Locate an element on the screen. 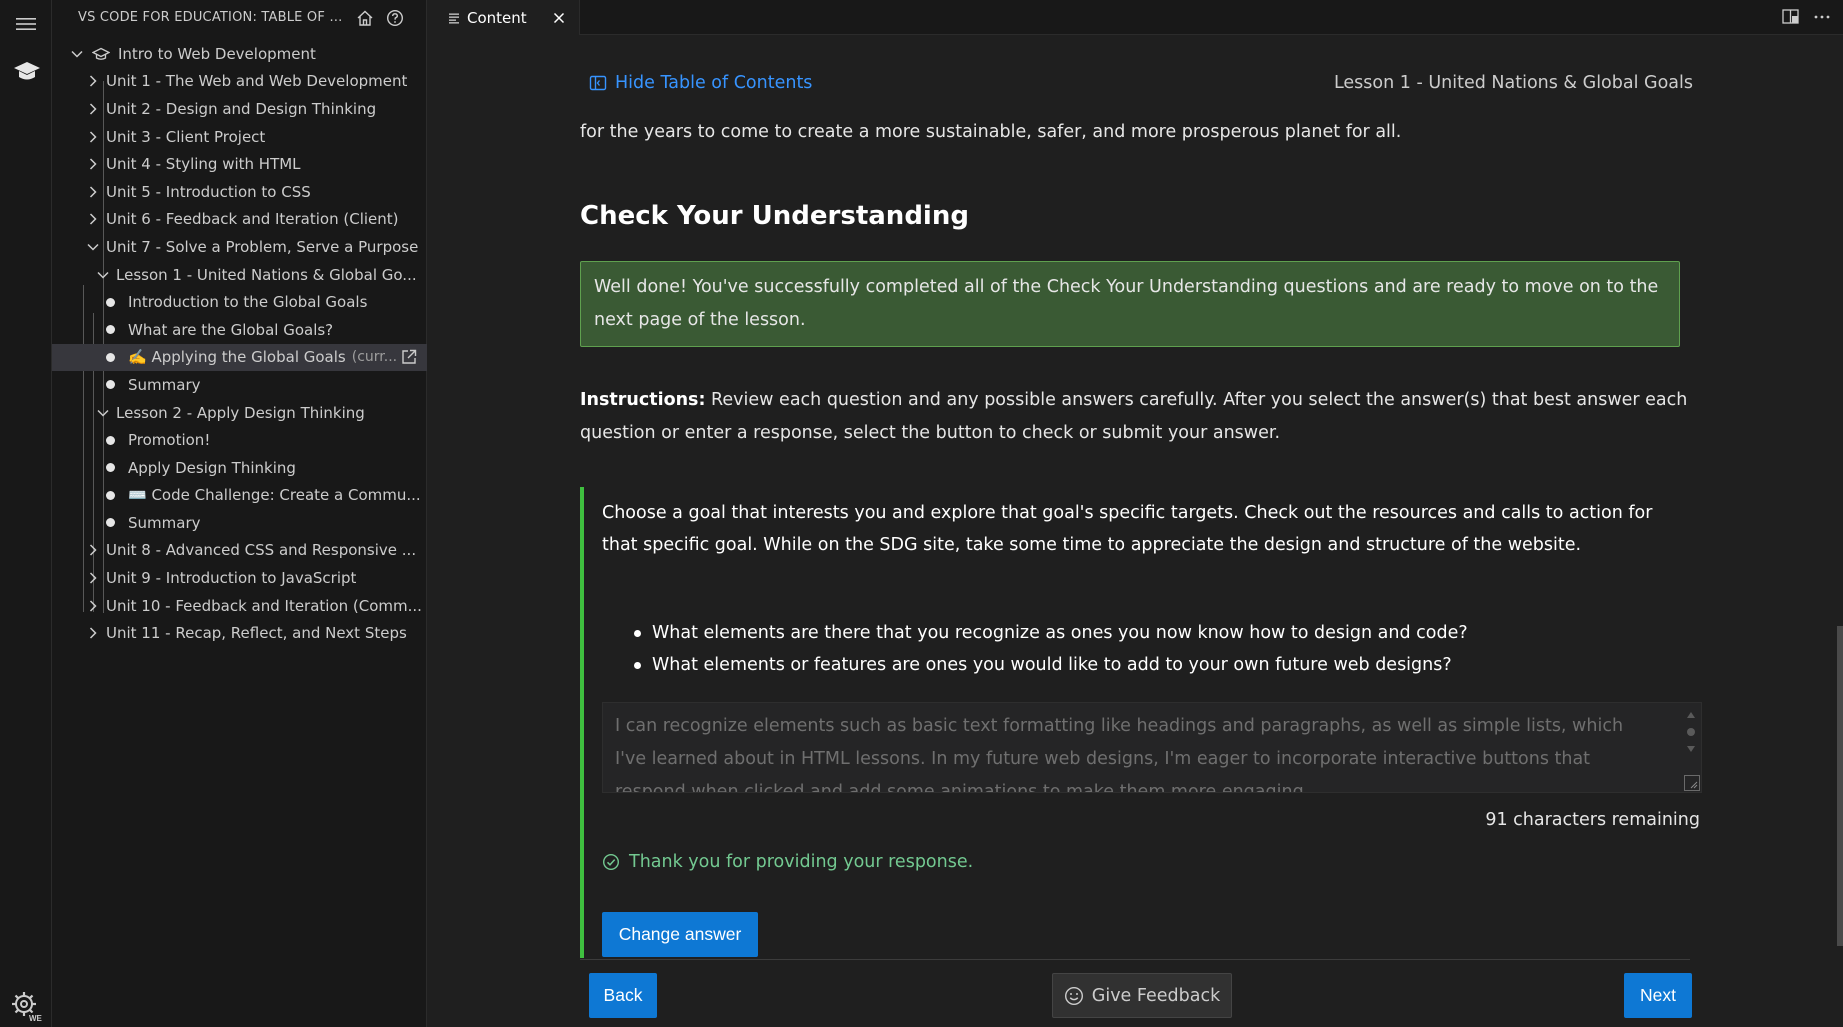 The height and width of the screenshot is (1027, 1843). tree-item-intro: Intro to Web Development is located at coordinates (239, 54).